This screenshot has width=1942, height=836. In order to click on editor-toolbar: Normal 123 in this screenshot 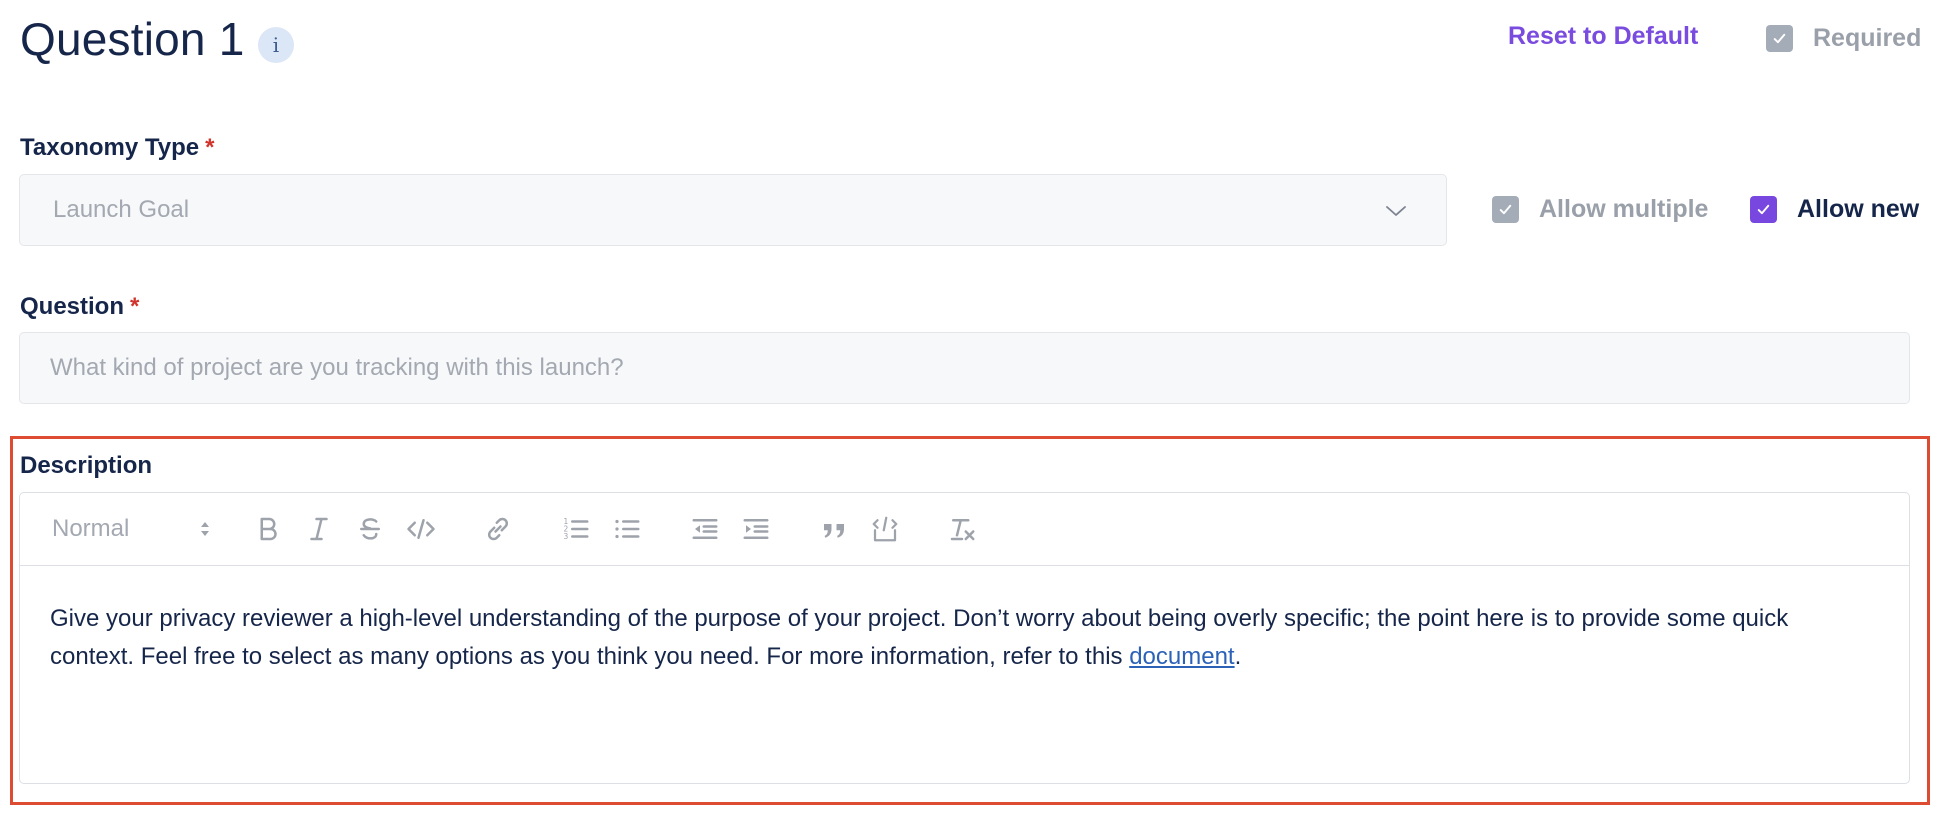, I will do `click(964, 529)`.